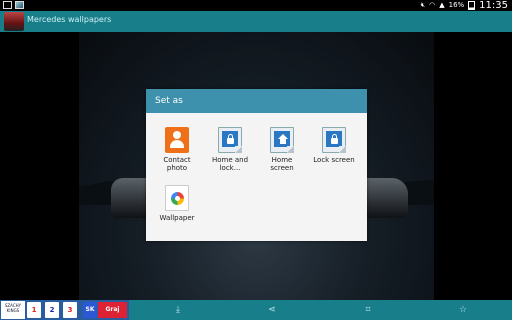 The width and height of the screenshot is (512, 320). Describe the element at coordinates (282, 164) in the screenshot. I see `option-label: Home screen` at that location.